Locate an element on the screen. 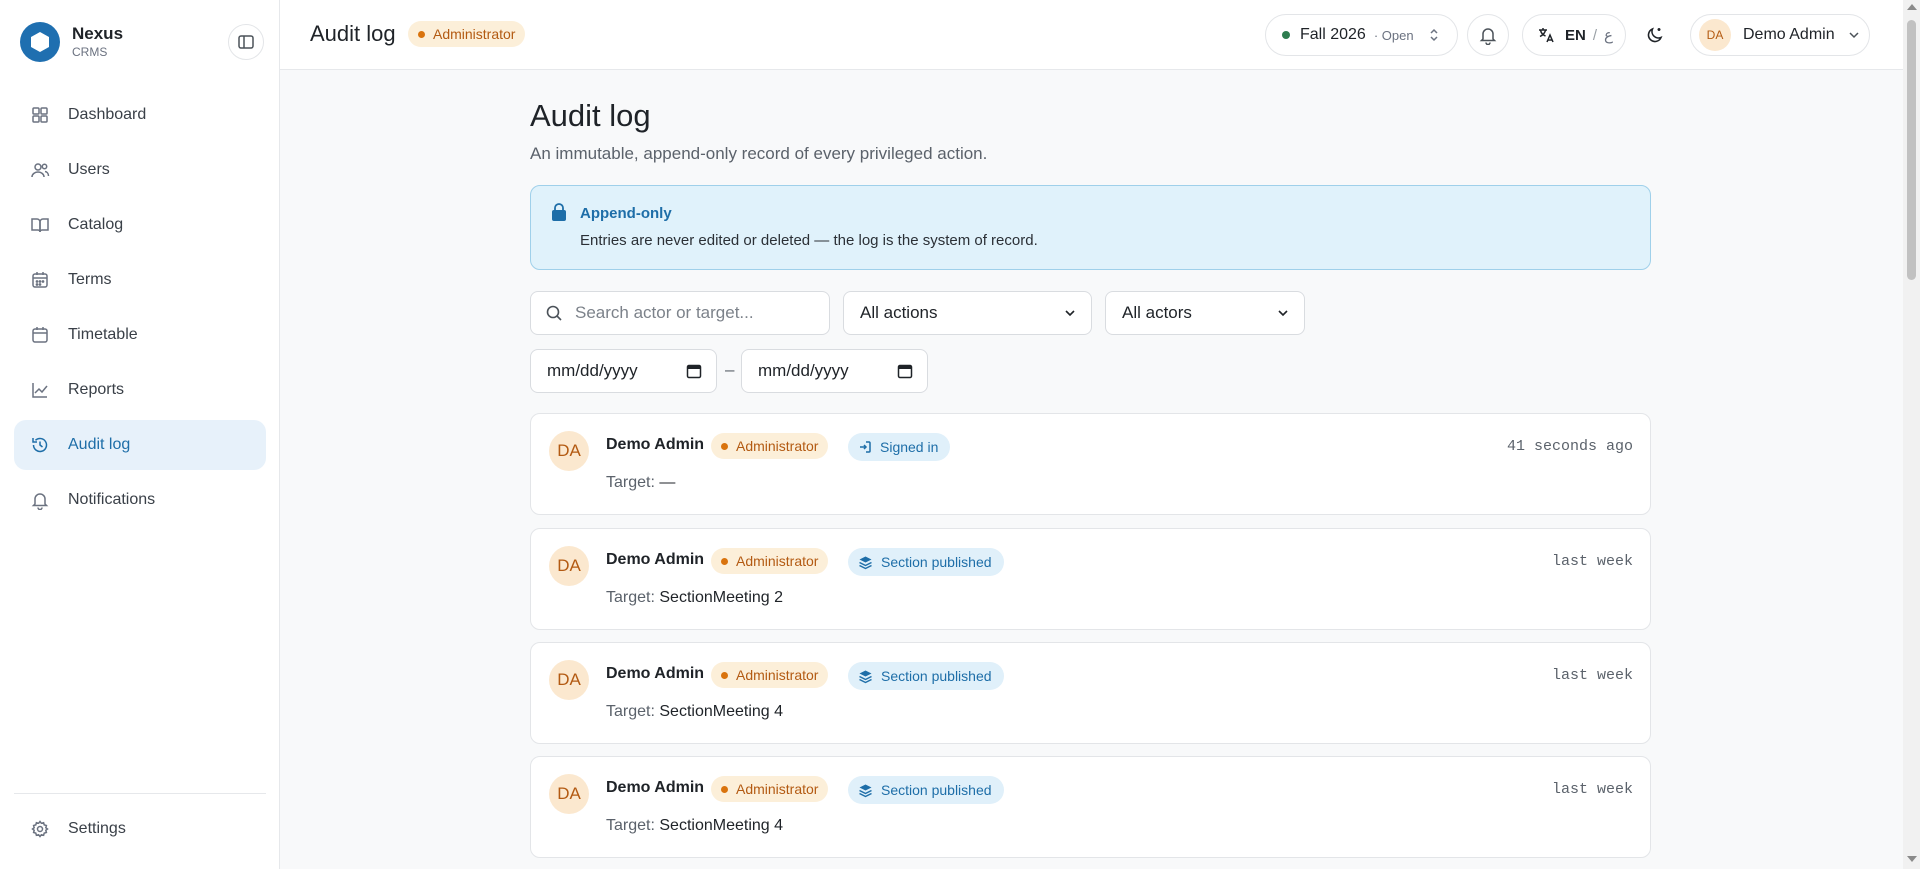  target-value: — is located at coordinates (667, 482).